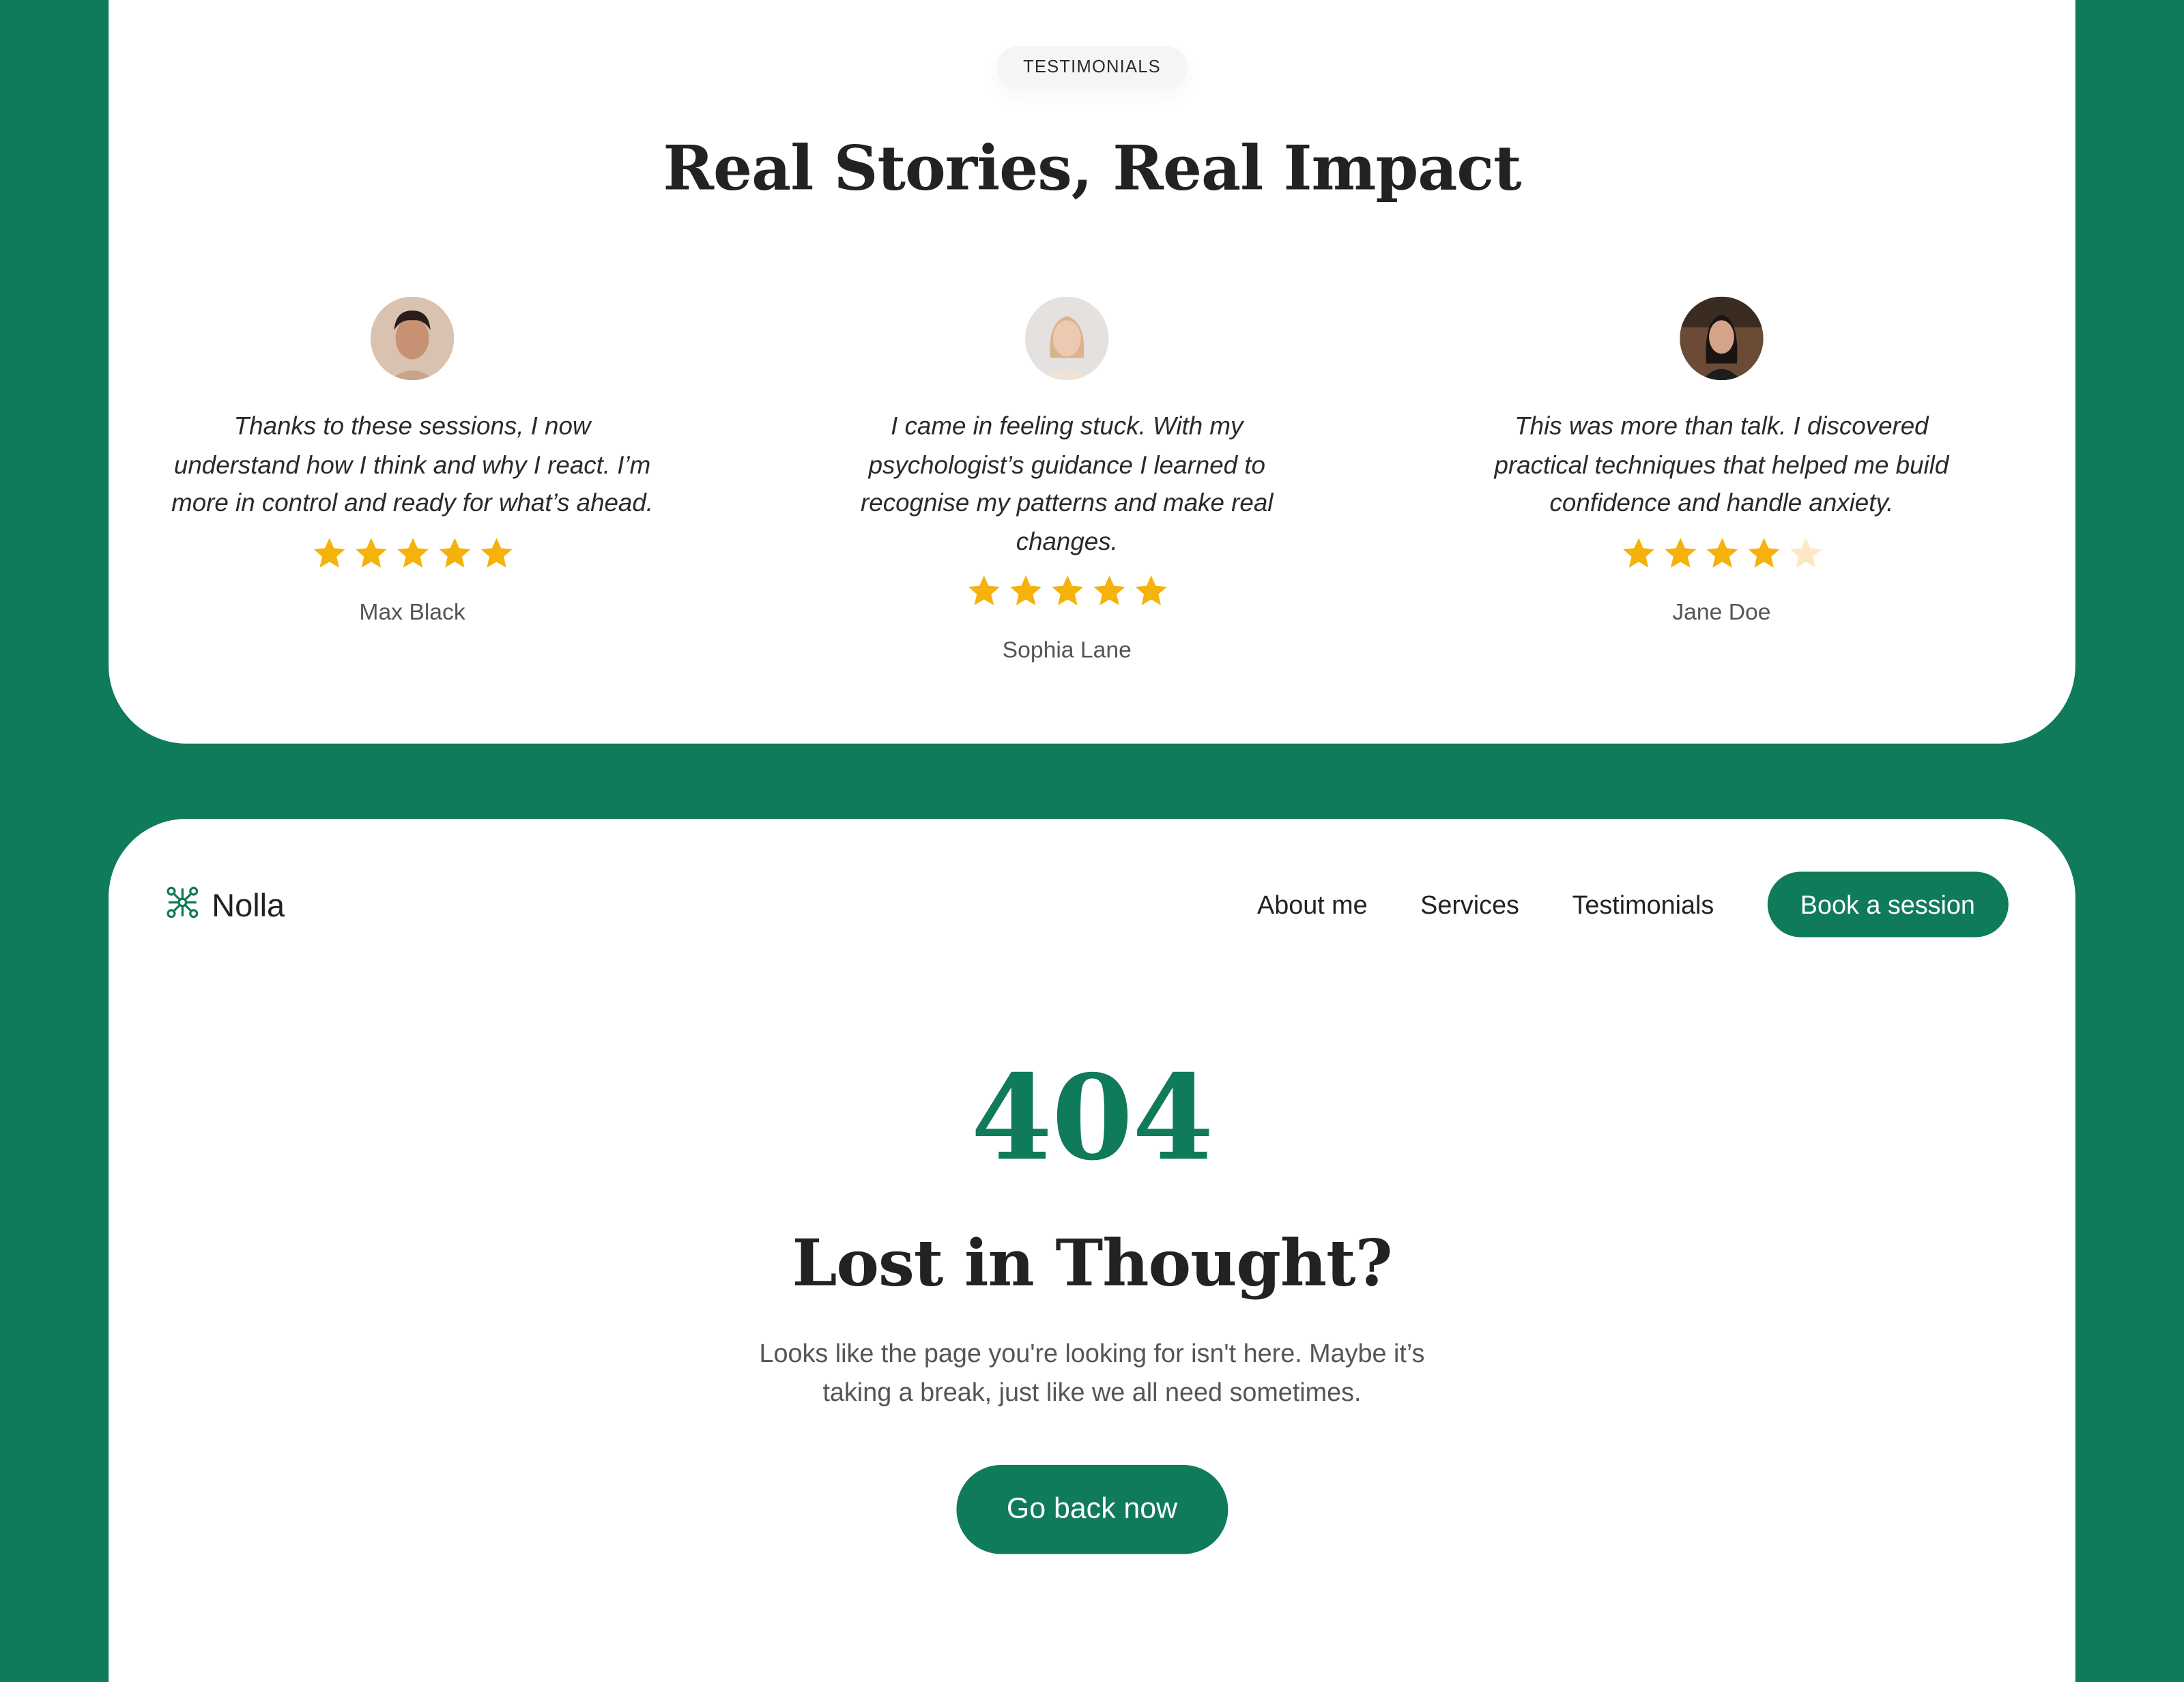  I want to click on logo-text: Nolla, so click(248, 904).